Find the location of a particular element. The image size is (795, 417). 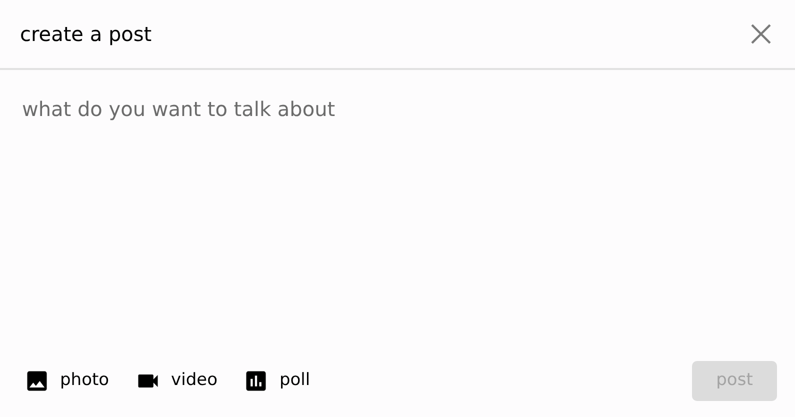

close-button is located at coordinates (761, 34).